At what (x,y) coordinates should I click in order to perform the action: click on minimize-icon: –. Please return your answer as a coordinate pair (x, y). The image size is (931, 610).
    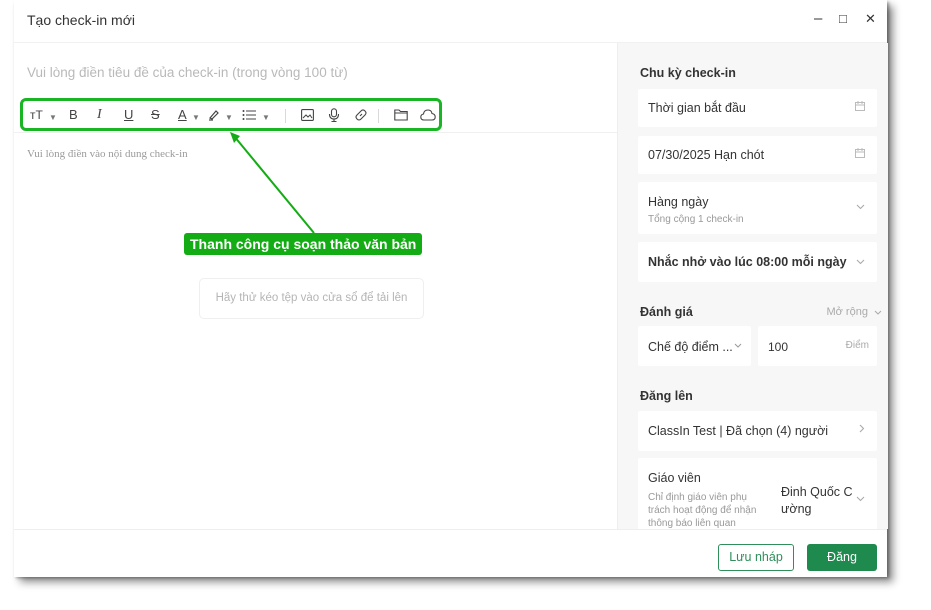
    Looking at the image, I should click on (818, 18).